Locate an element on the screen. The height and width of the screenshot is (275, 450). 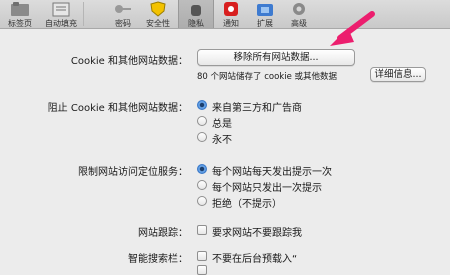
location-daily-radio is located at coordinates (202, 169).